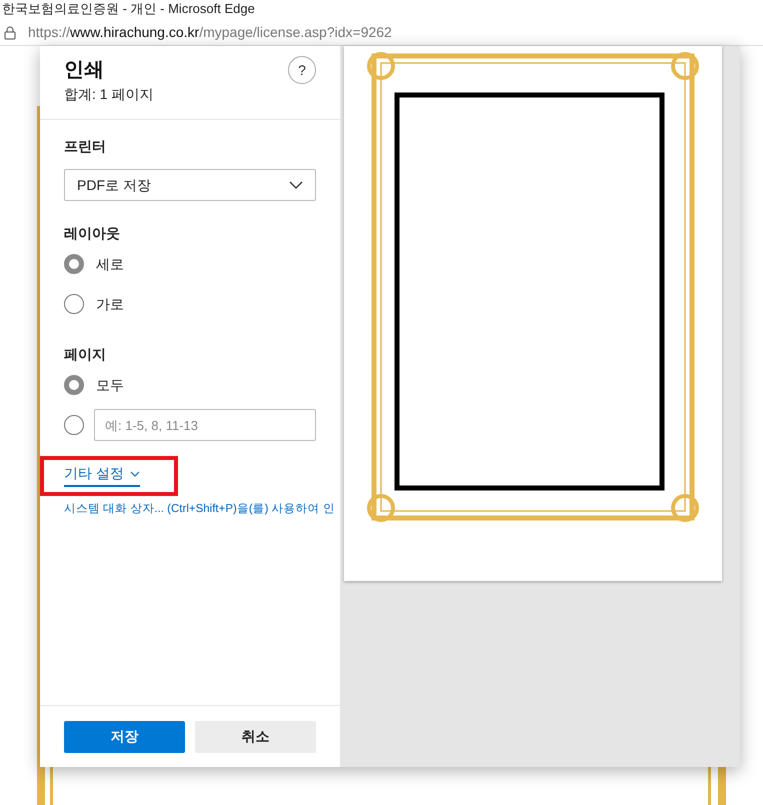  What do you see at coordinates (255, 736) in the screenshot?
I see `cancel-button: 취소` at bounding box center [255, 736].